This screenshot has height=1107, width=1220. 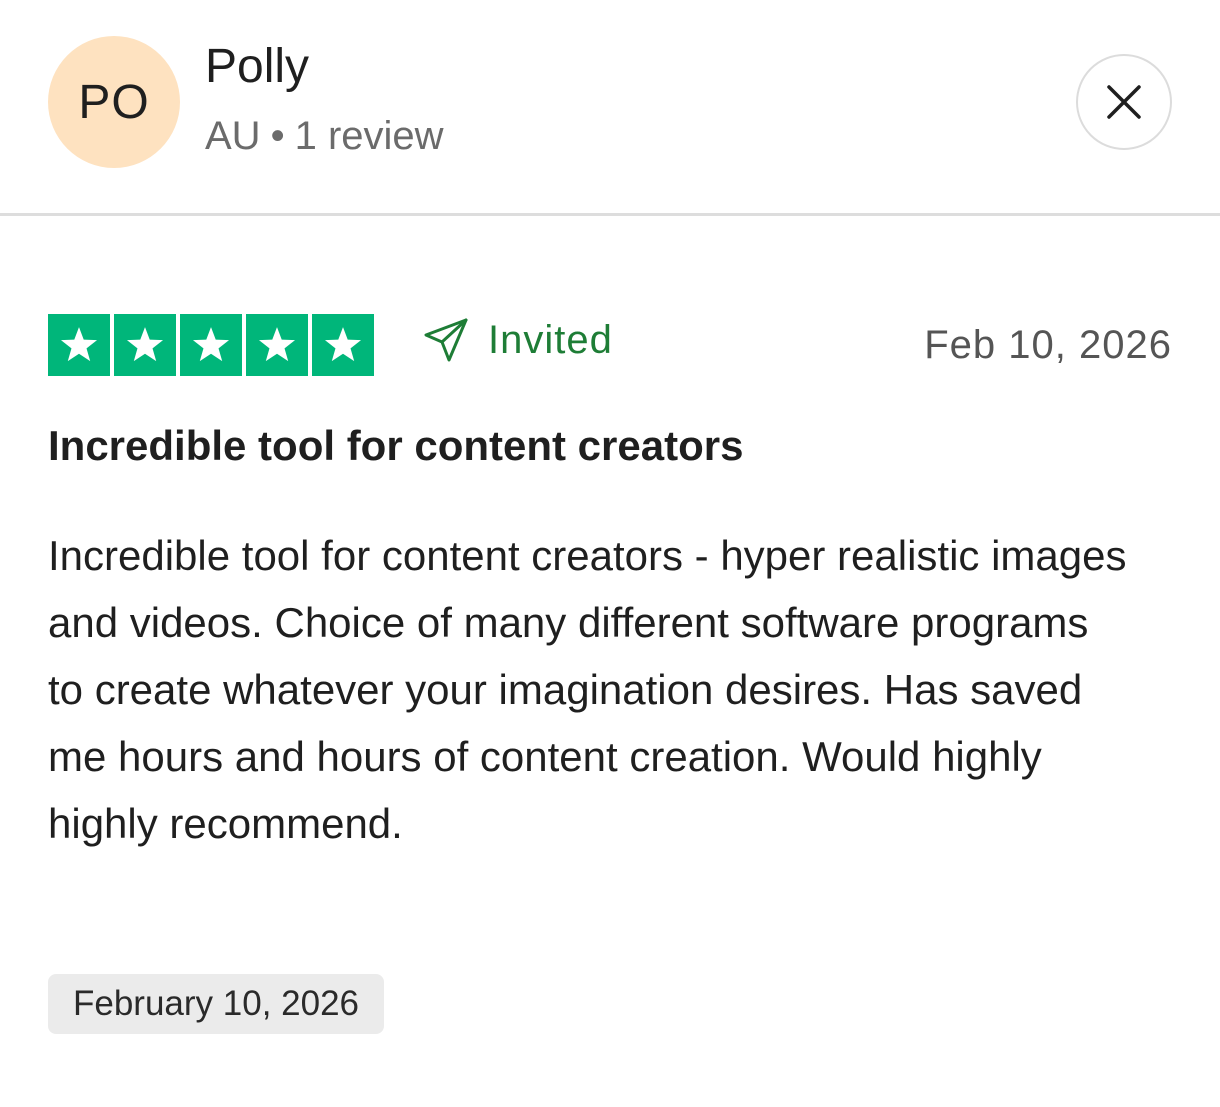 I want to click on close-icon, so click(x=1124, y=102).